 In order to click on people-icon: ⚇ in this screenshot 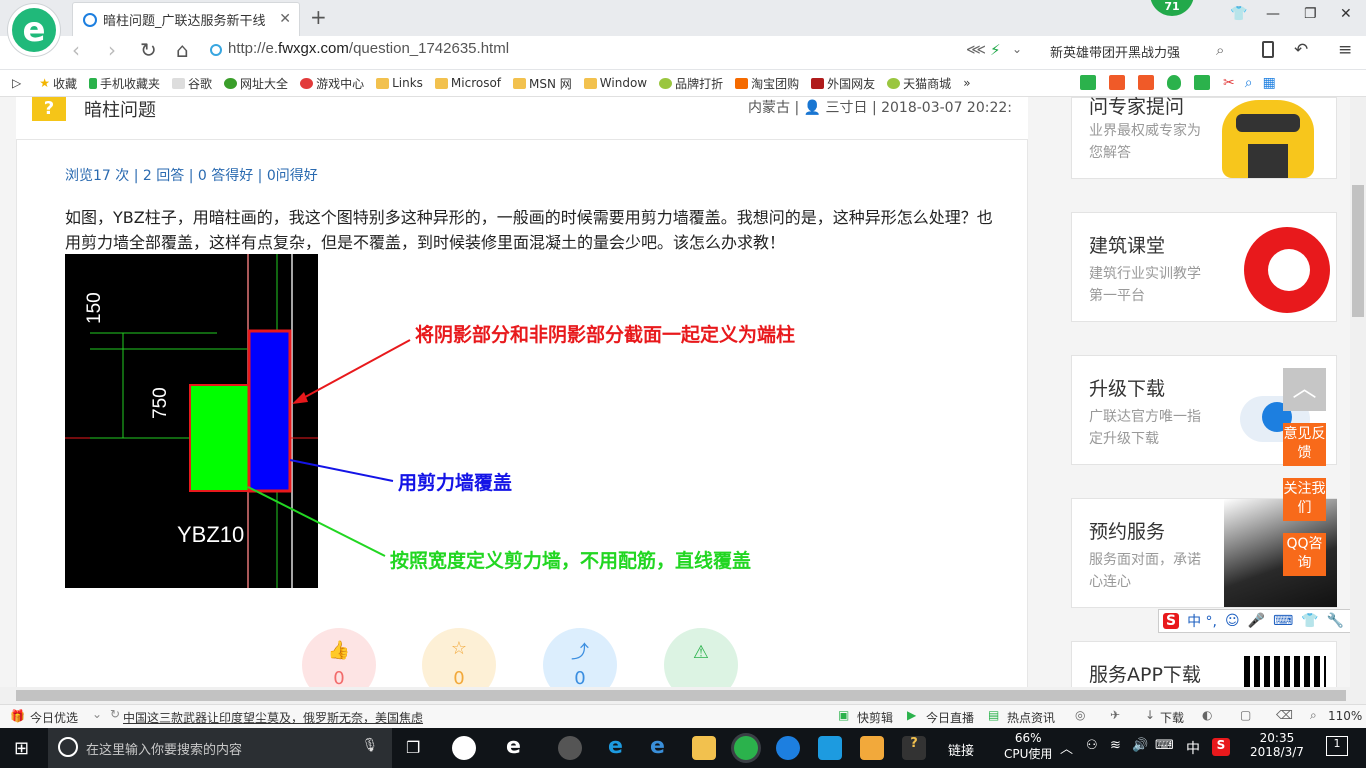, I will do `click(1092, 745)`.